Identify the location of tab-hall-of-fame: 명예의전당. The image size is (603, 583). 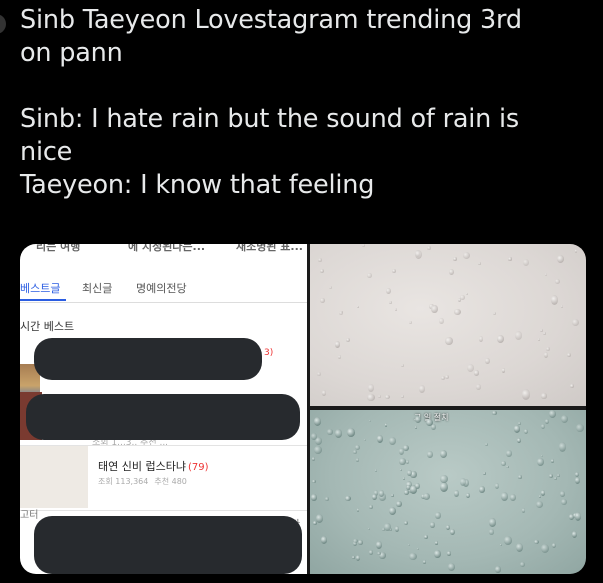
(161, 288).